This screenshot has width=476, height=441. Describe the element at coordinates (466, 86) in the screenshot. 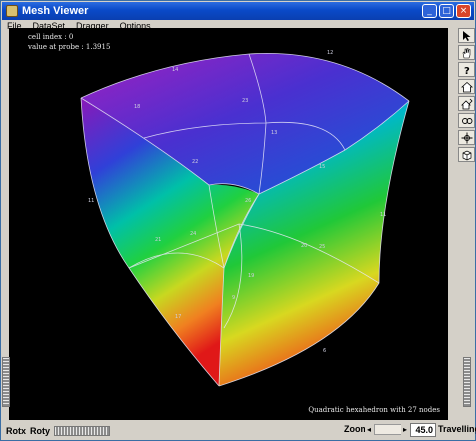

I see `home-icon` at that location.